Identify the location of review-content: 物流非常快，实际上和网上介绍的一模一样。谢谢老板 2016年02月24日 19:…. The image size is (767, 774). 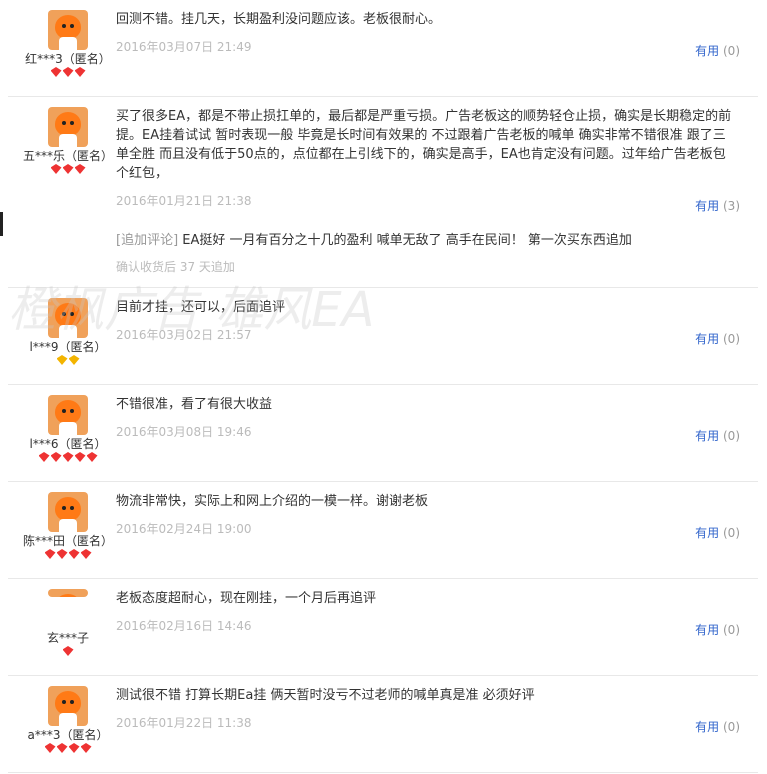
(426, 514).